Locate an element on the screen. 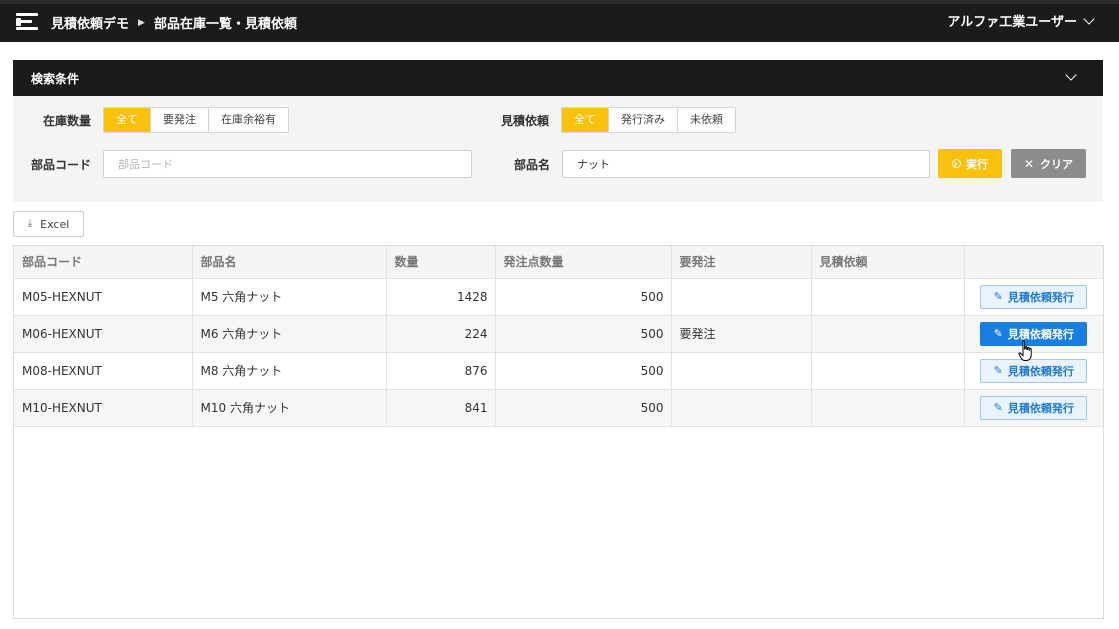 This screenshot has width=1119, height=629. stock-filter-label: 在庫数量 is located at coordinates (67, 121).